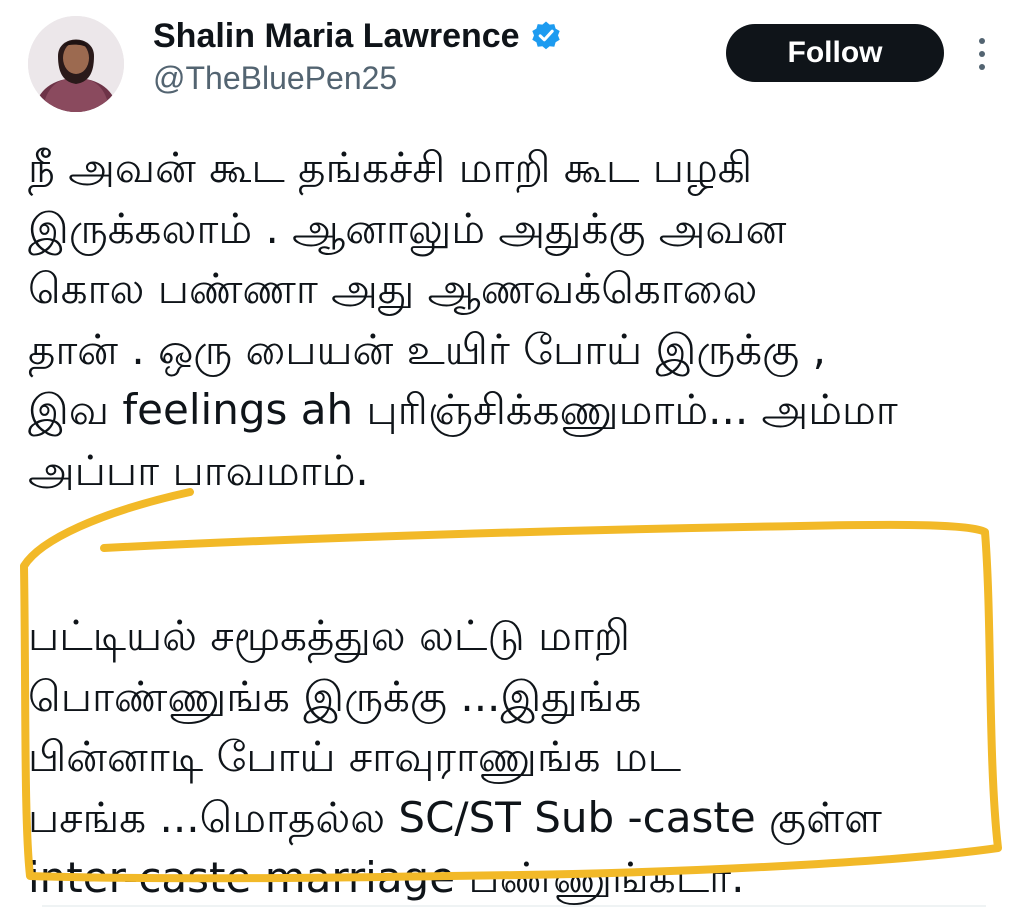 The width and height of the screenshot is (1028, 910). I want to click on follow-button: Follow, so click(835, 53).